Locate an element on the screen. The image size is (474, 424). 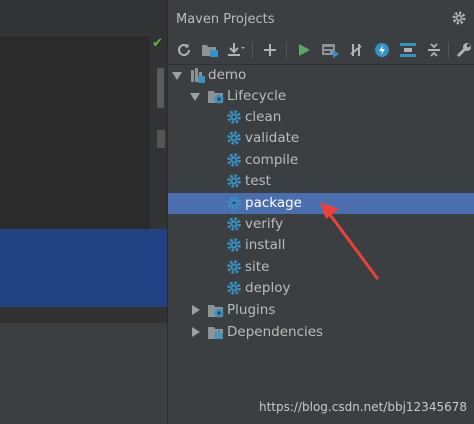
tree-node-plugins: Plugins is located at coordinates (321, 310).